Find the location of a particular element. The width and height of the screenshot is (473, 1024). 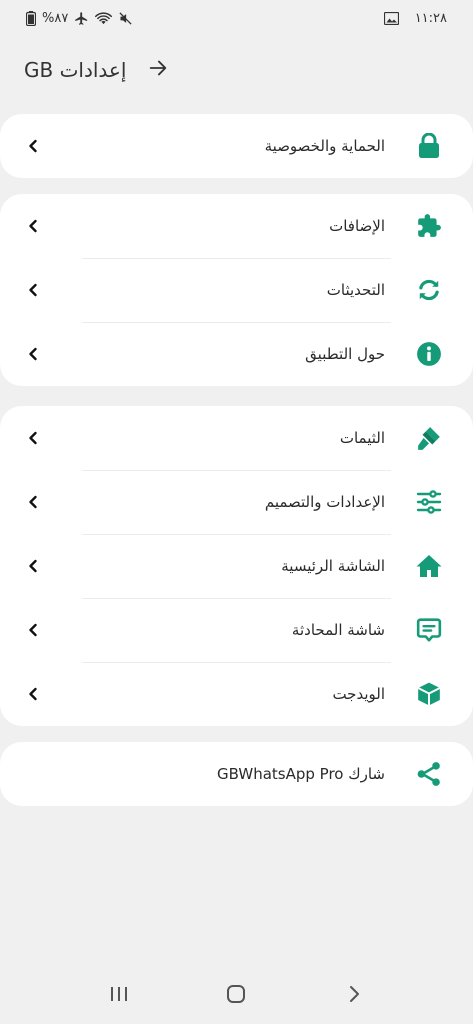

settings-item-privacy: الحماية والخصوصية is located at coordinates (236, 146).